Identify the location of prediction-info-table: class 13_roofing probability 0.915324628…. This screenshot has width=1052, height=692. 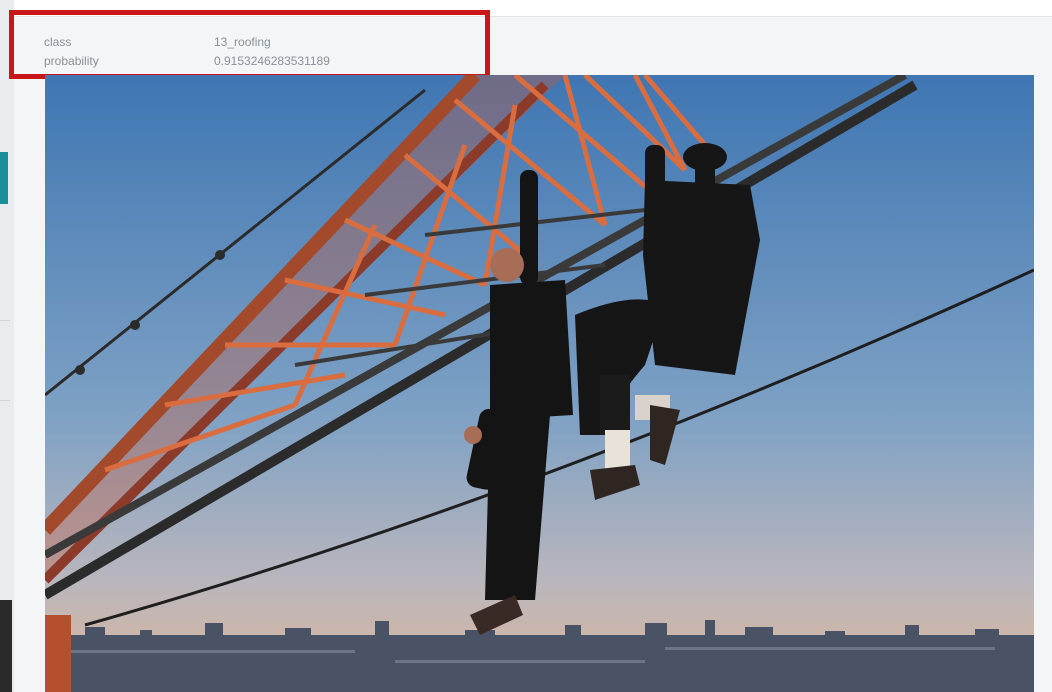
(187, 52).